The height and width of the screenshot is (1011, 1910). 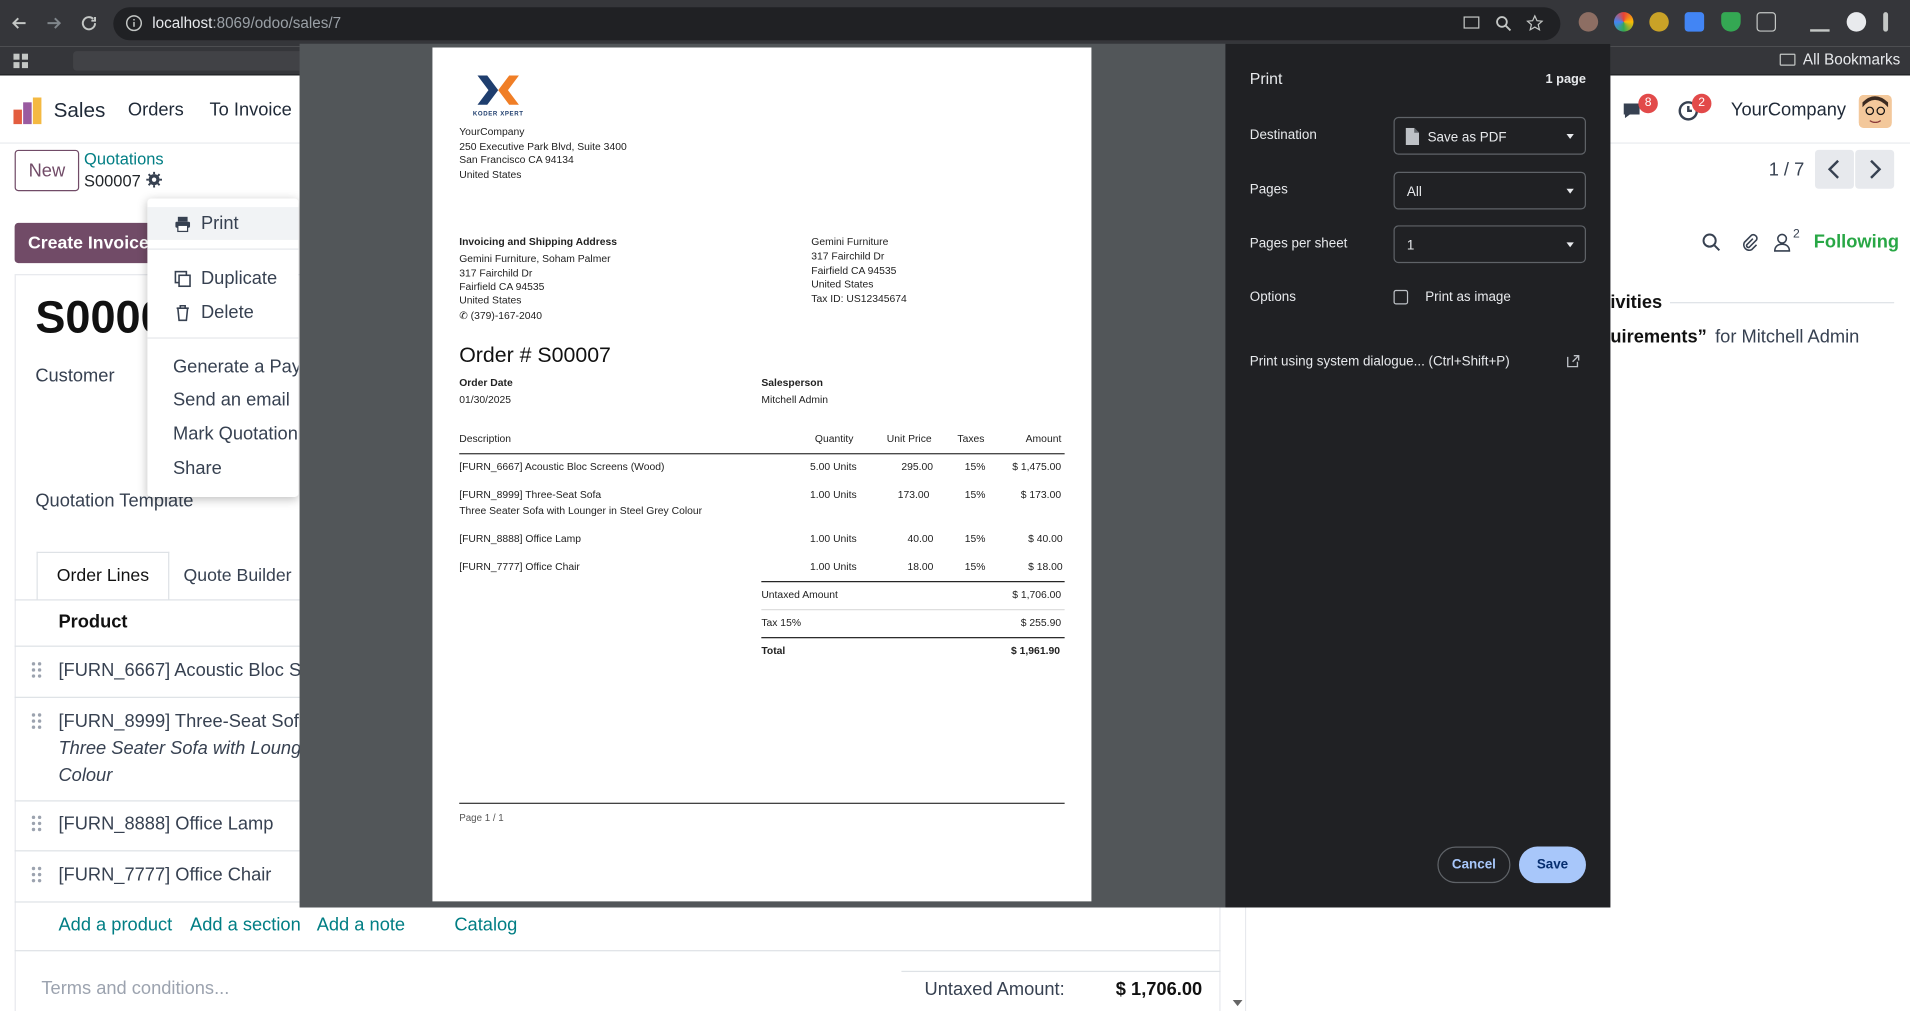 I want to click on pager-previous, so click(x=1834, y=169).